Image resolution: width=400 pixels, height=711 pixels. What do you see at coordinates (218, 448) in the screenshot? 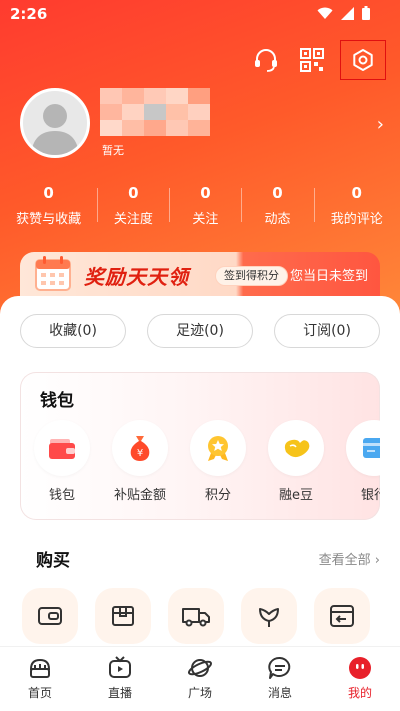
I see `medal-icon` at bounding box center [218, 448].